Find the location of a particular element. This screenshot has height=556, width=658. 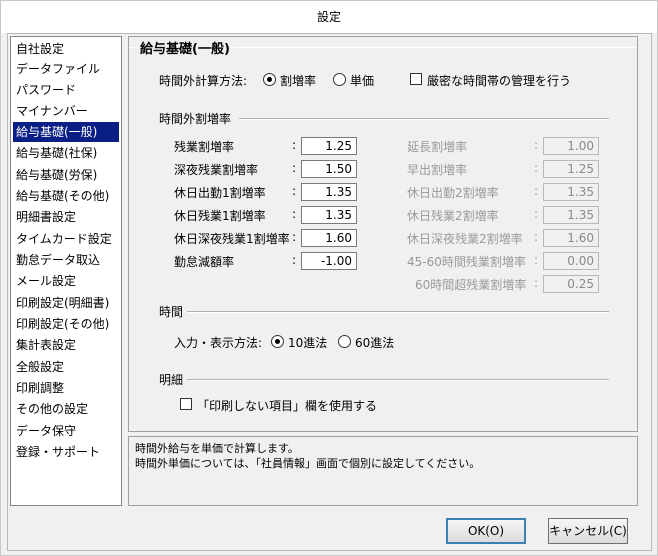

radio-rate is located at coordinates (269, 79).